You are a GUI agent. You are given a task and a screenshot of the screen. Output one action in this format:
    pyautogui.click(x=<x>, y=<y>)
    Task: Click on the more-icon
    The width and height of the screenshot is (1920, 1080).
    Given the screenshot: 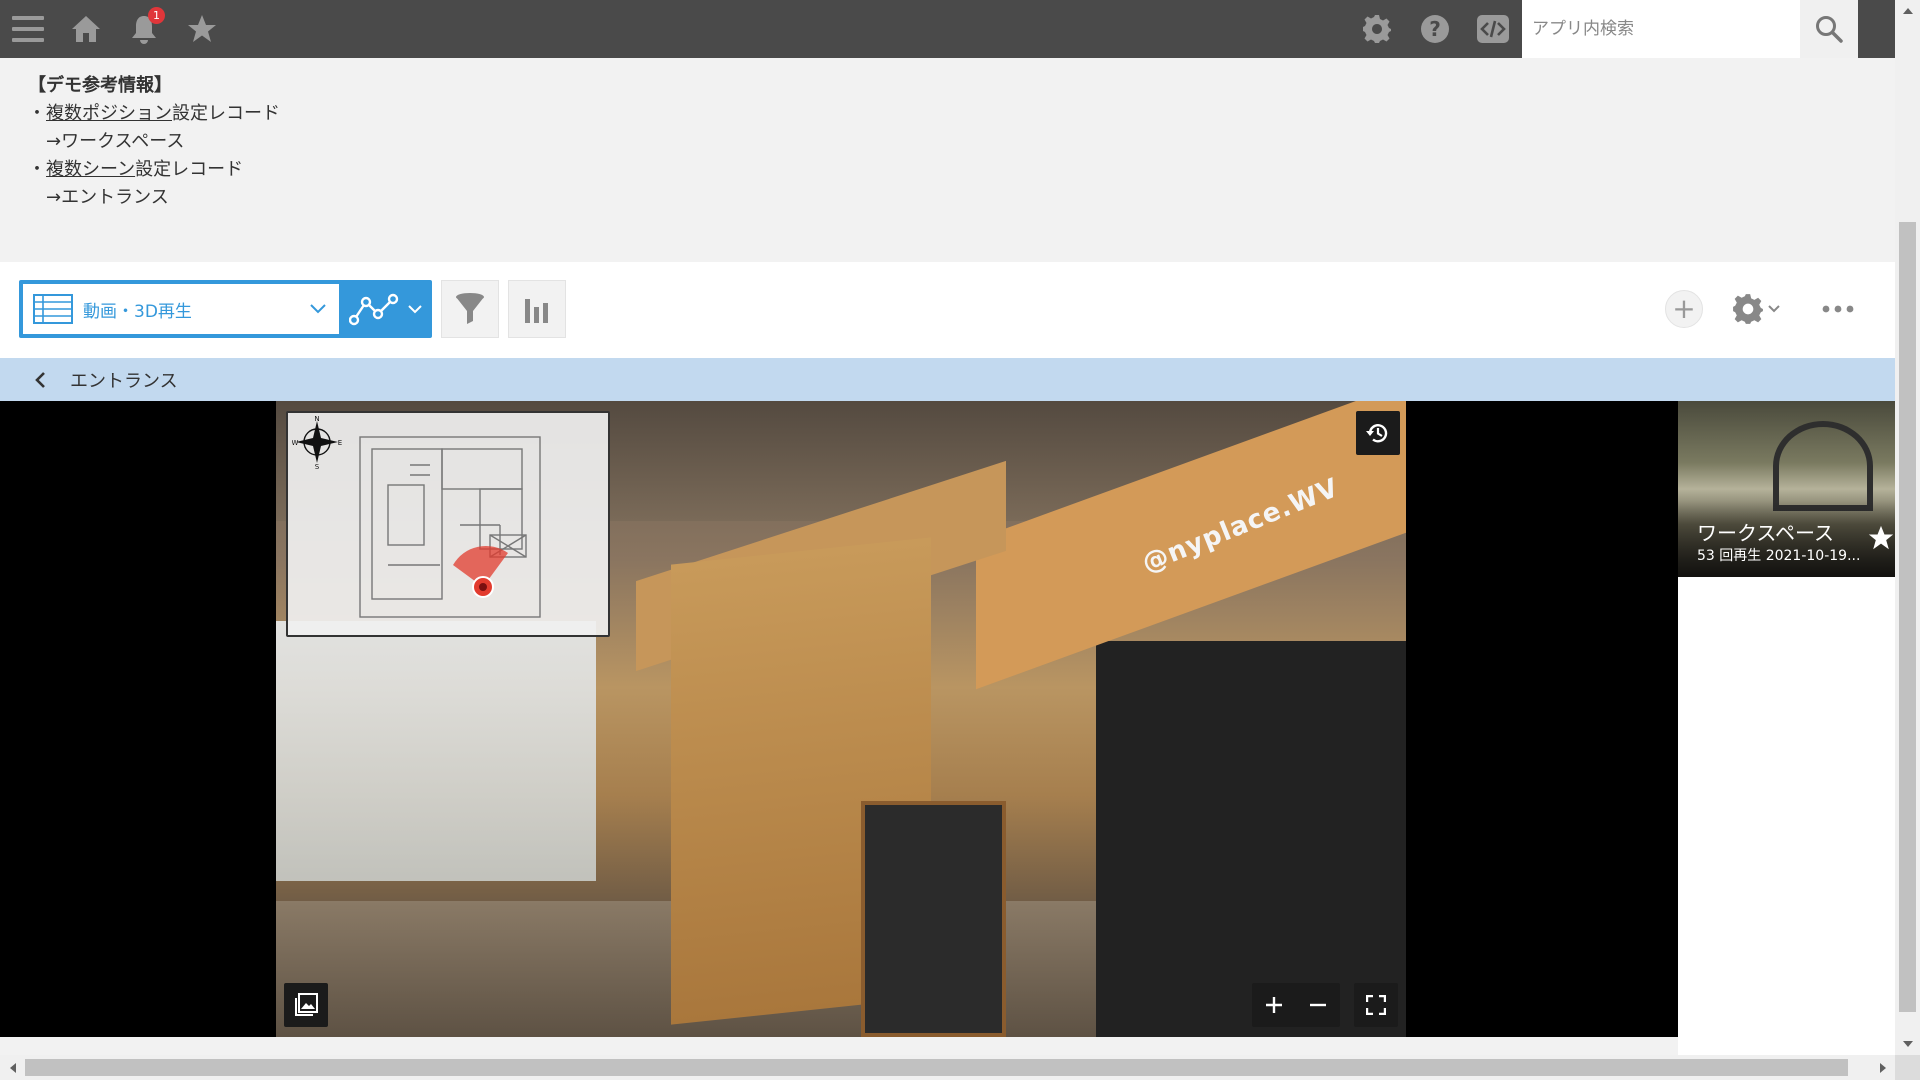 What is the action you would take?
    pyautogui.click(x=1838, y=309)
    